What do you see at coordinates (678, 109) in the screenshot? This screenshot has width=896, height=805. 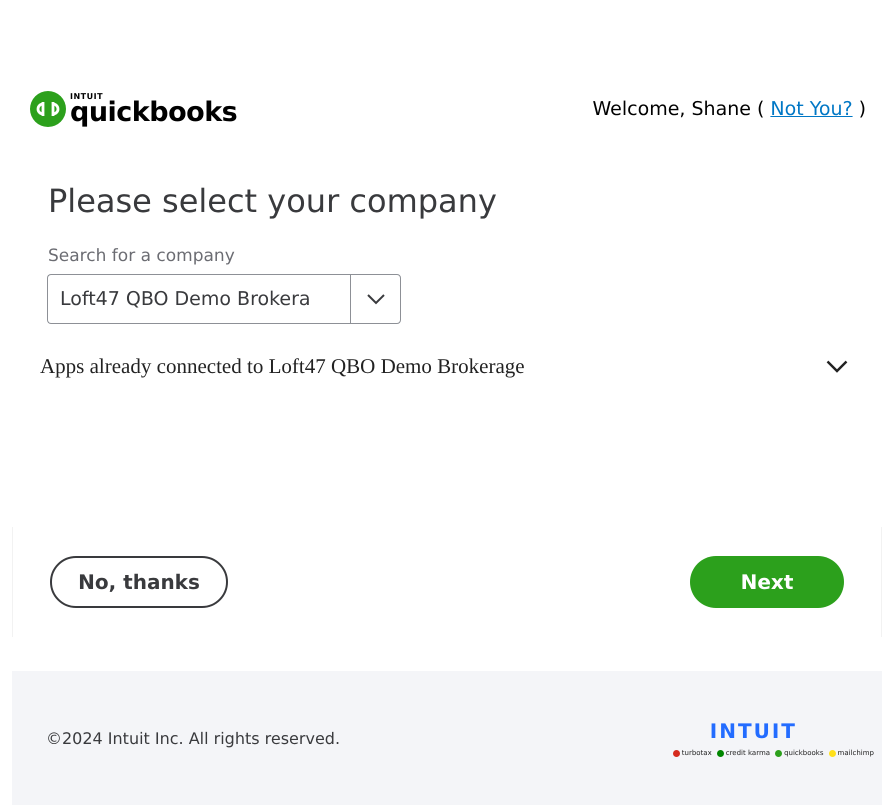 I see `welcome-text: Welcome, Shane (` at bounding box center [678, 109].